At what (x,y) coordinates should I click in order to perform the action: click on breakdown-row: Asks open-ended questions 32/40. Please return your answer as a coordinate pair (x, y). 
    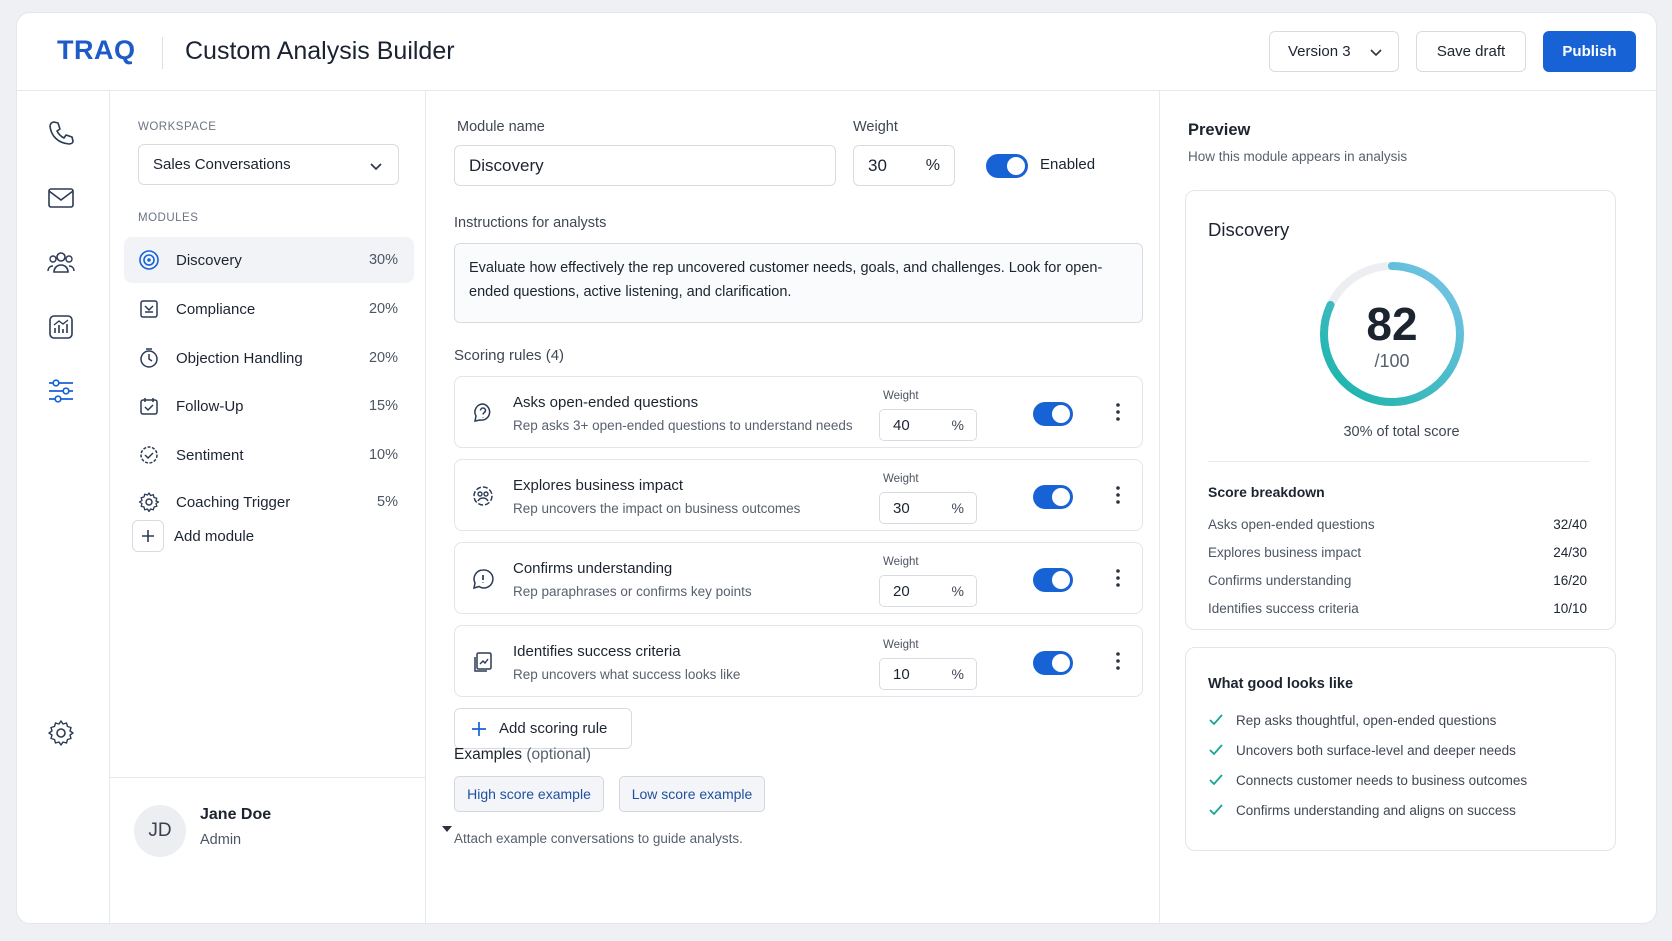
    Looking at the image, I should click on (1397, 527).